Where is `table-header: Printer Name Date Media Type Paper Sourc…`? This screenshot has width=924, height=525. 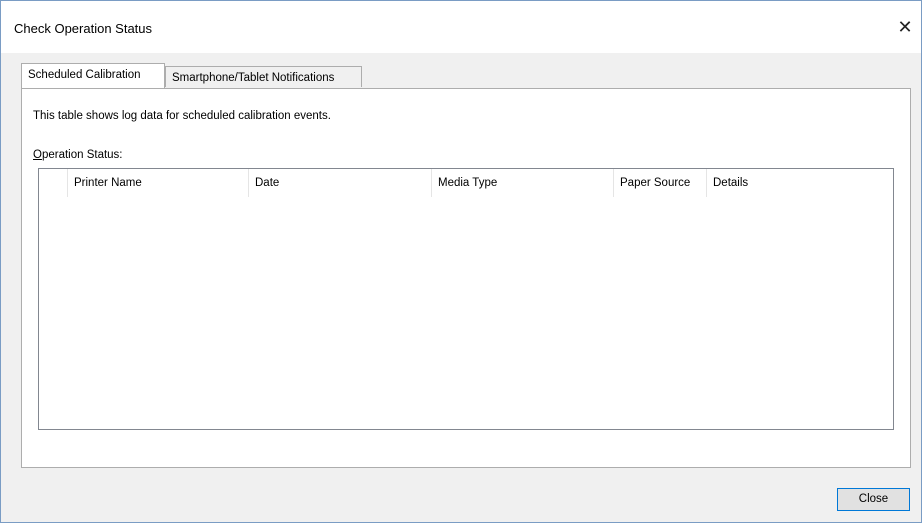 table-header: Printer Name Date Media Type Paper Sourc… is located at coordinates (466, 183).